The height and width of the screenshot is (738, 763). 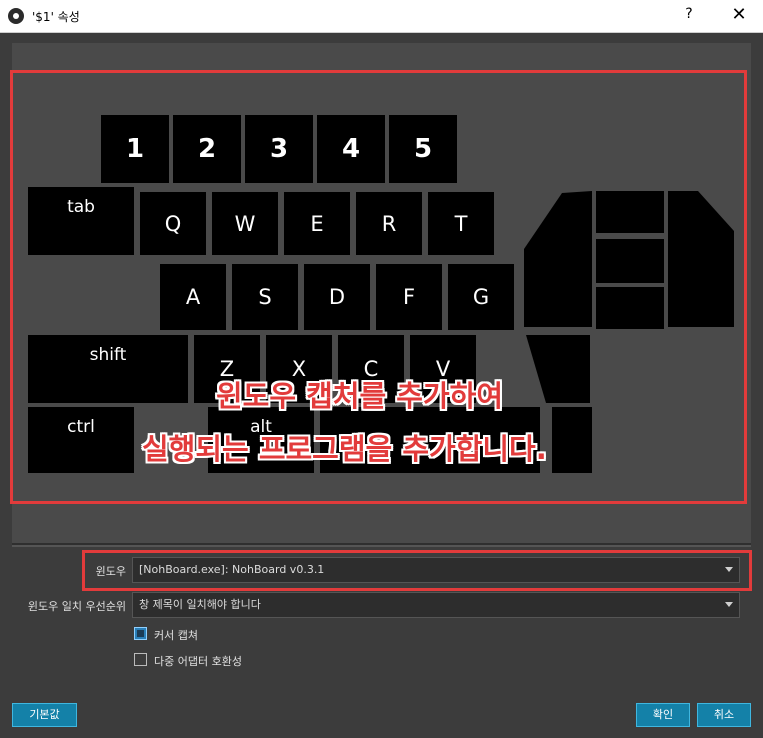 I want to click on capture-cursor-label: 커서 캡쳐, so click(x=176, y=635).